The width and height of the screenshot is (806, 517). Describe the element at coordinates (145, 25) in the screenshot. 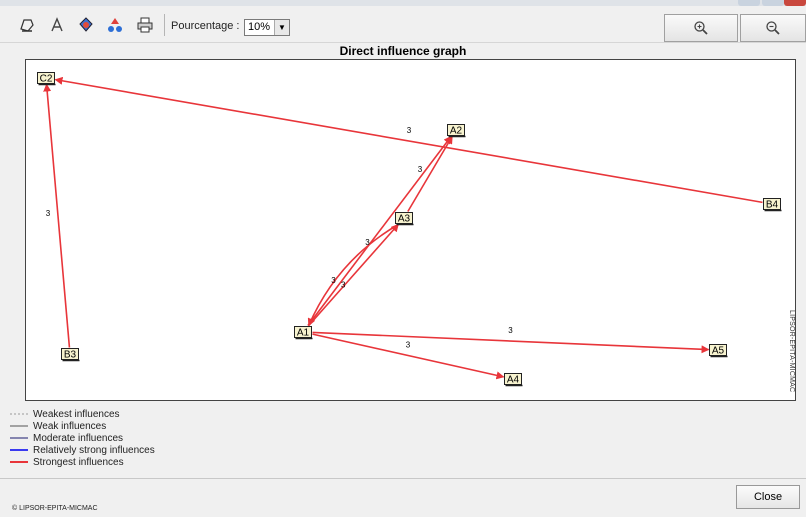

I see `print-icon` at that location.